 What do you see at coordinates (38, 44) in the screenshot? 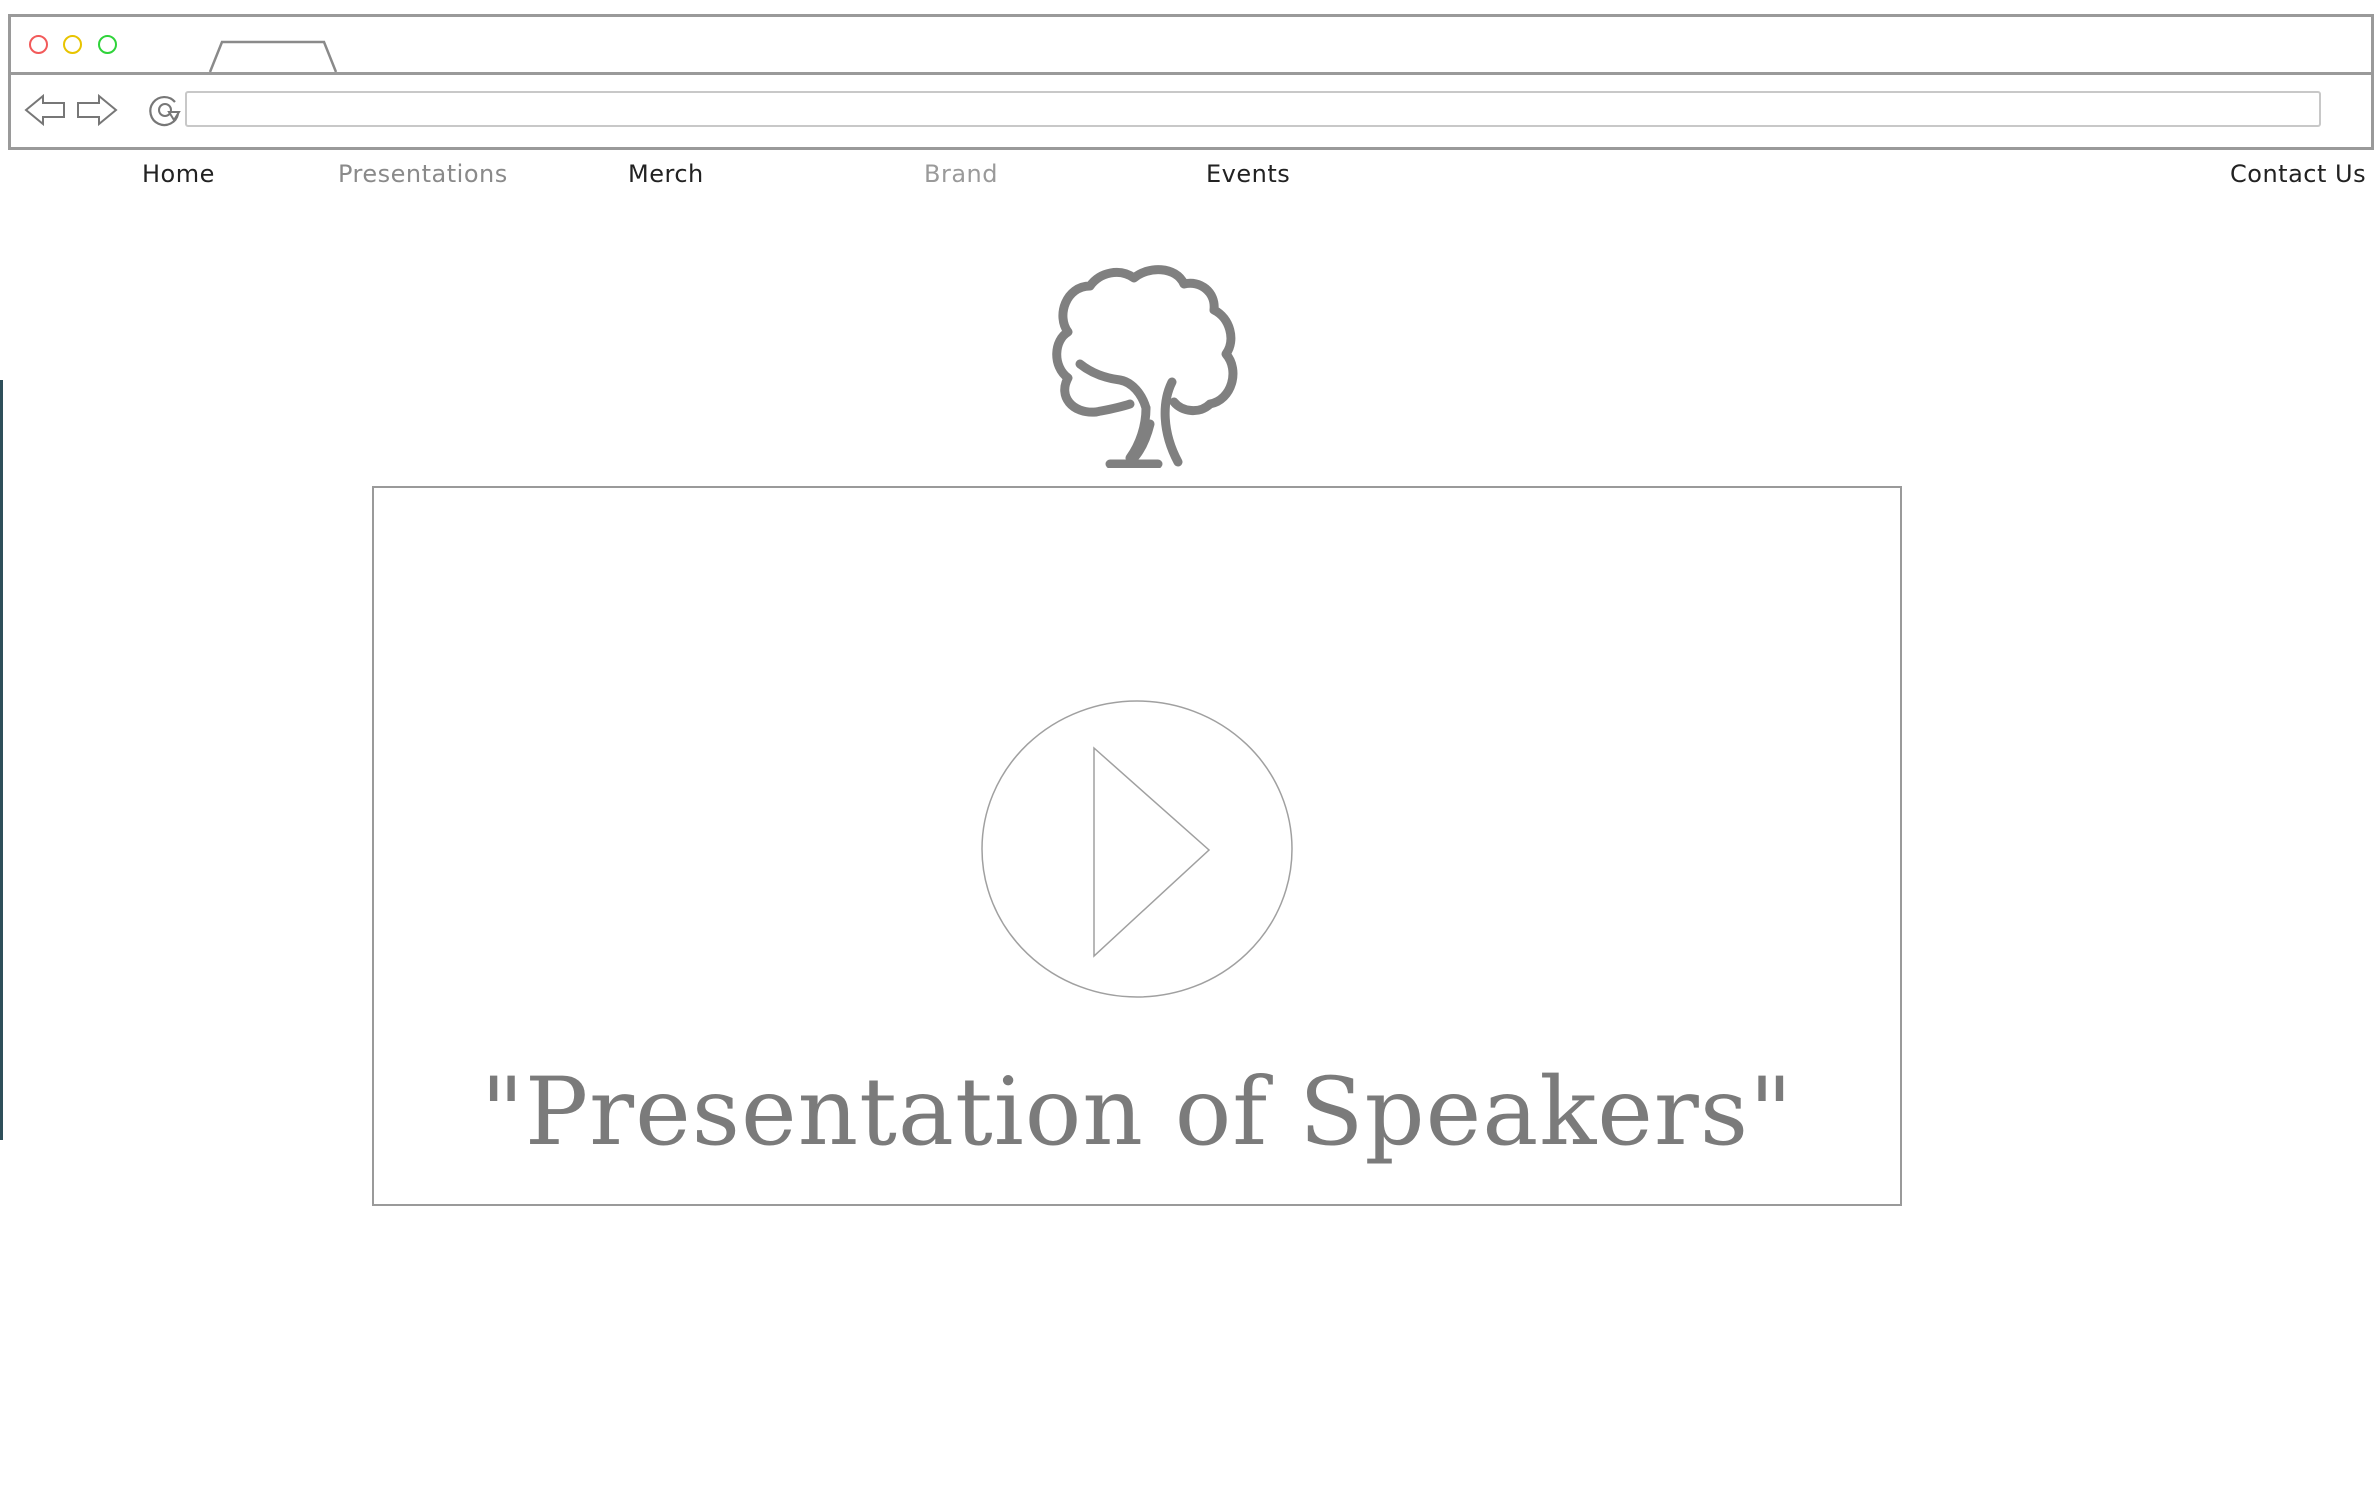
I see `close-window-button` at bounding box center [38, 44].